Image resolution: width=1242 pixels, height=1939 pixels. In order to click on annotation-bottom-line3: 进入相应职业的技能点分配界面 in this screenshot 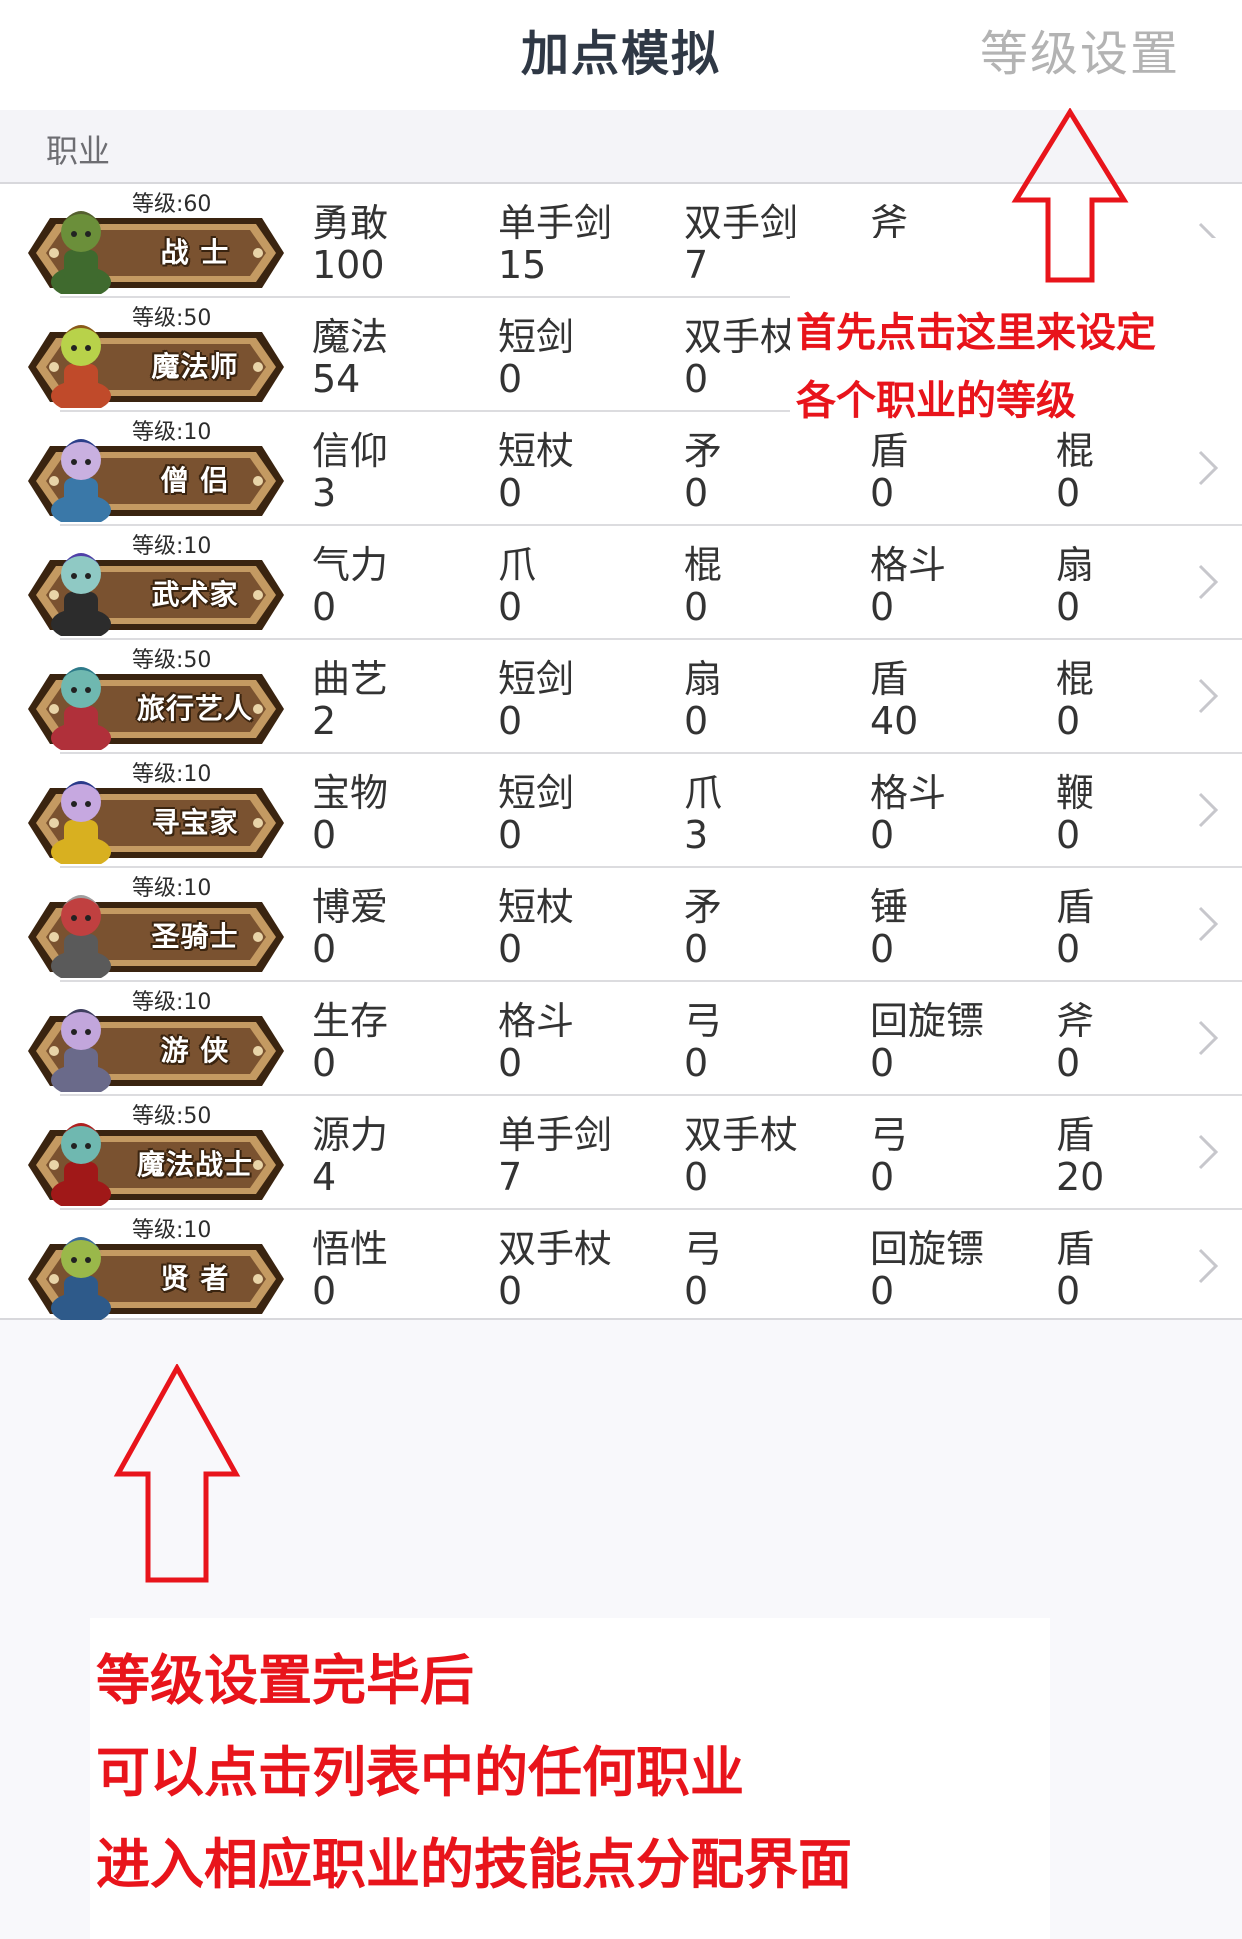, I will do `click(474, 1864)`.